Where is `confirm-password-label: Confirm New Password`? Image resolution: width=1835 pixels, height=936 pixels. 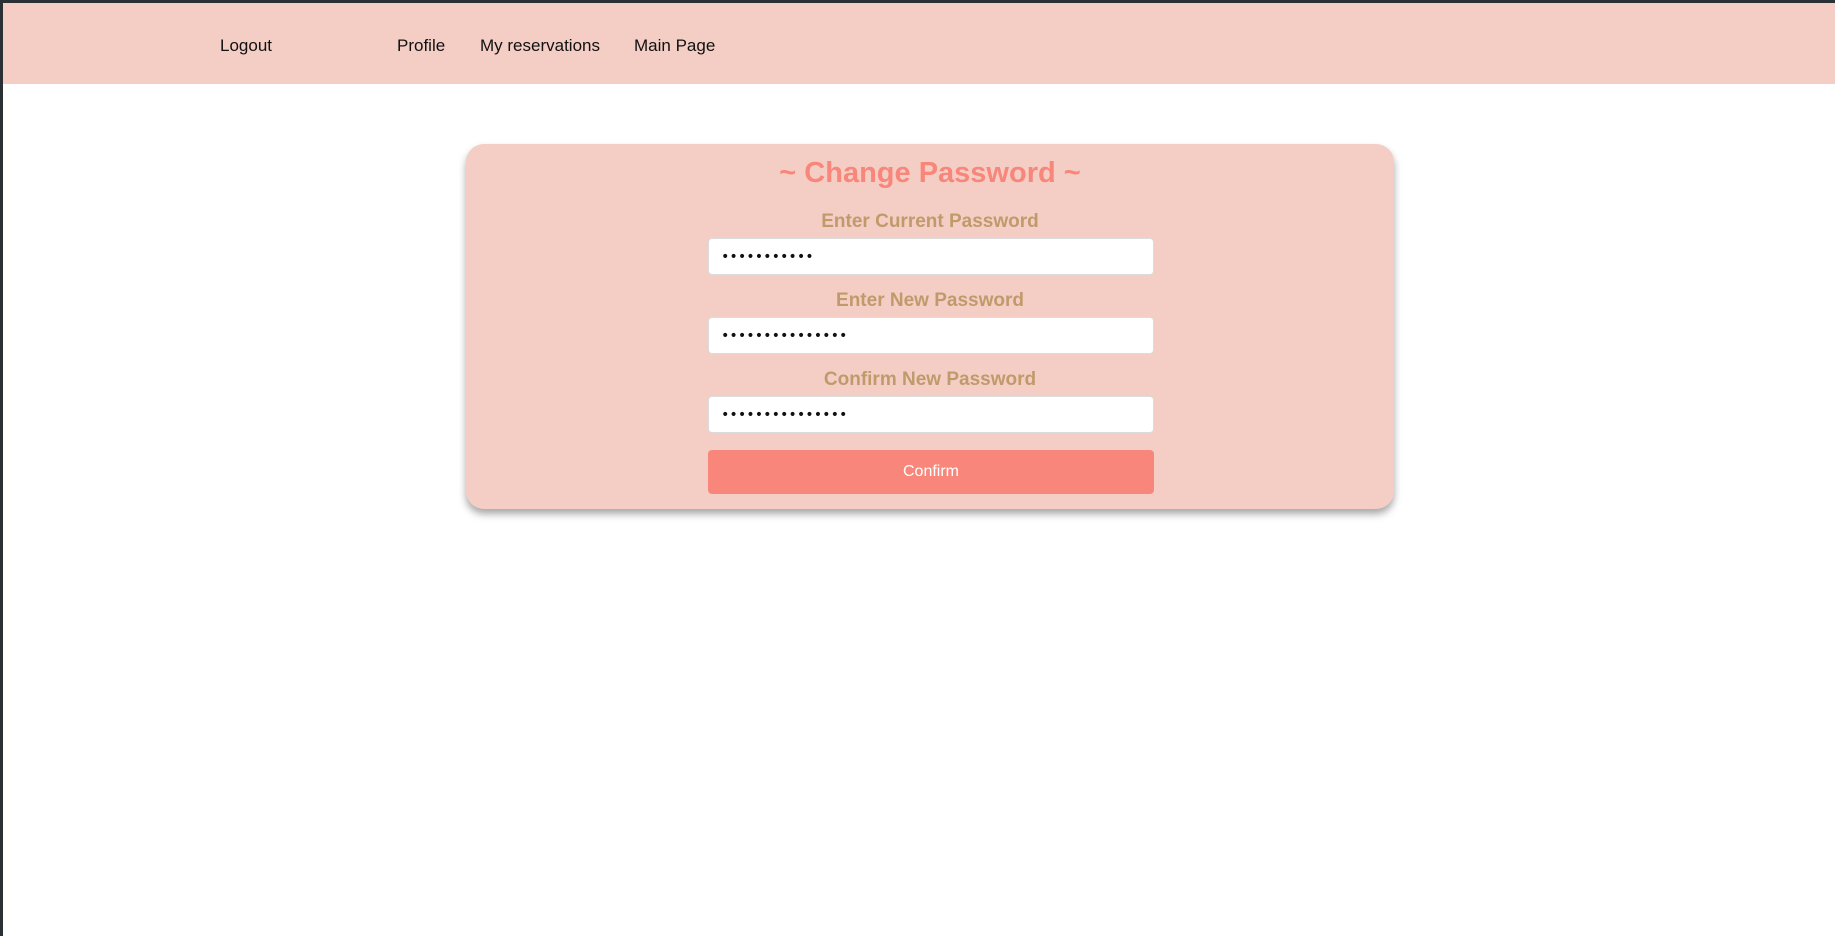 confirm-password-label: Confirm New Password is located at coordinates (930, 379).